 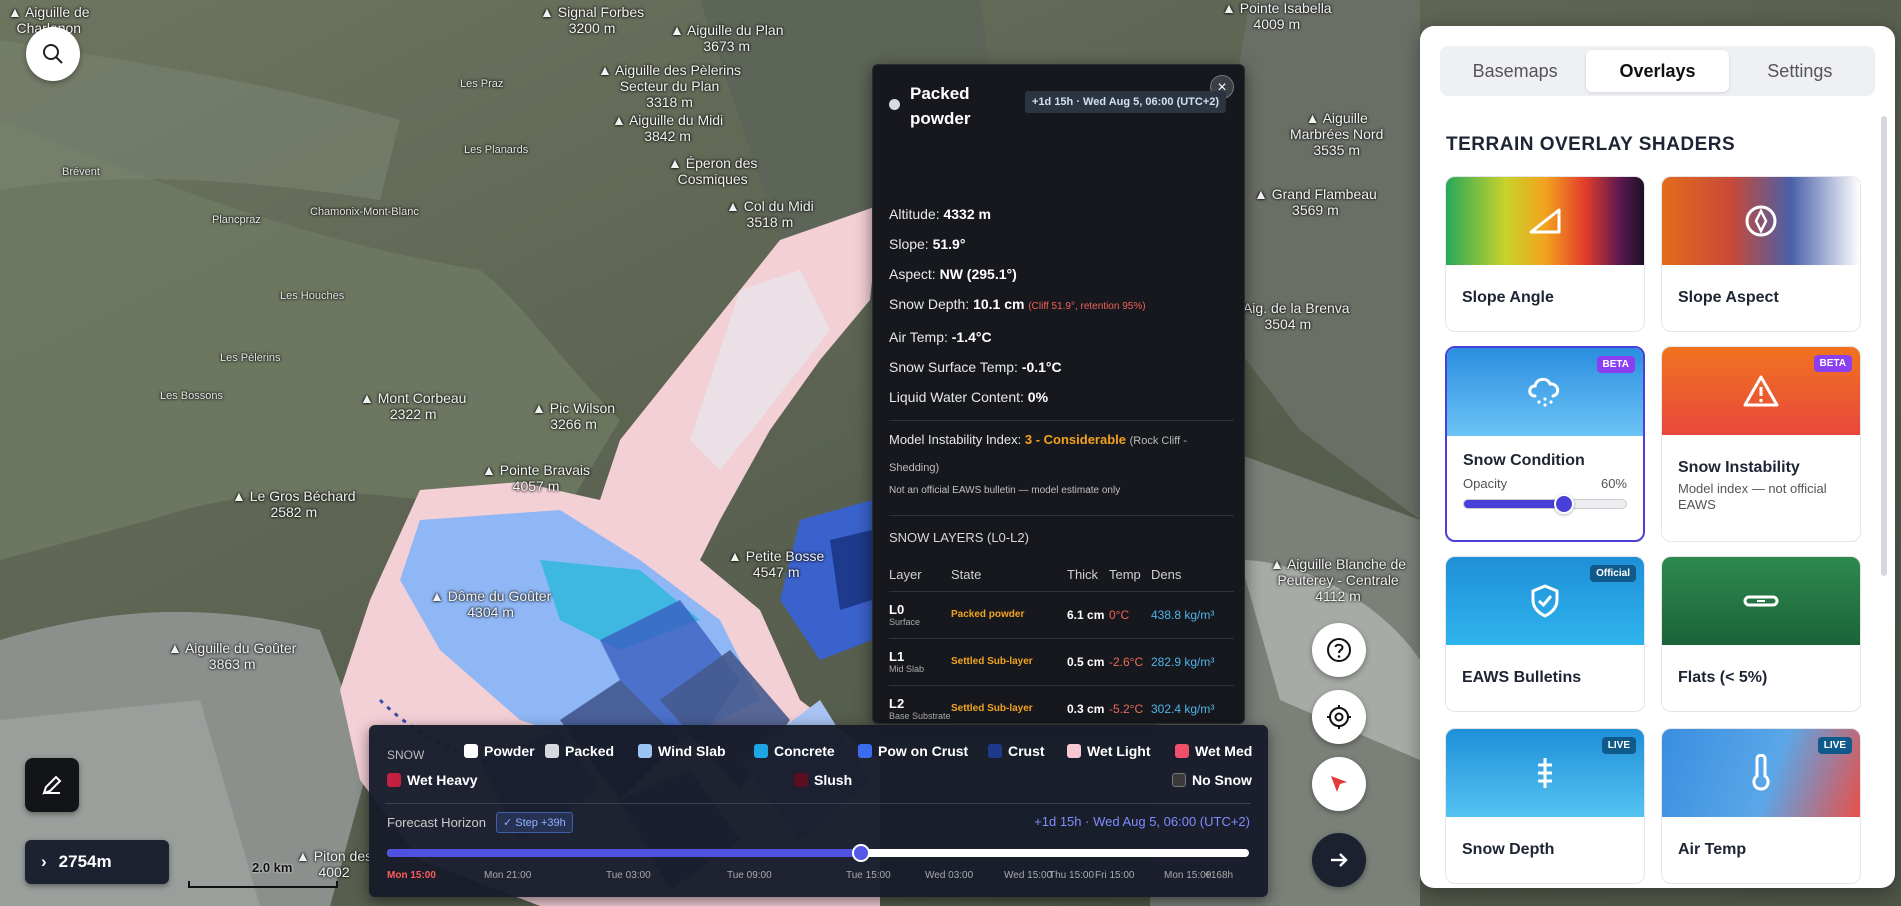 What do you see at coordinates (364, 212) in the screenshot?
I see `place-label: Chamonix-Mont-Blanc` at bounding box center [364, 212].